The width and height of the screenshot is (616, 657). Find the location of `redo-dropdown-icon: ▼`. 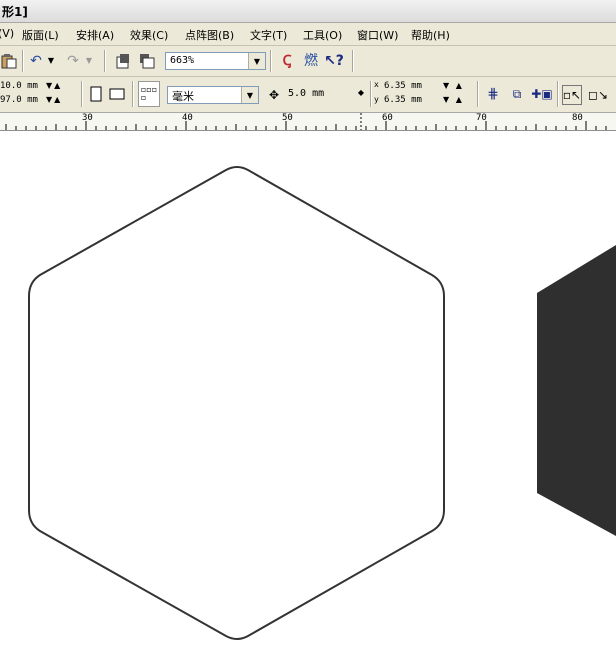

redo-dropdown-icon: ▼ is located at coordinates (89, 60).